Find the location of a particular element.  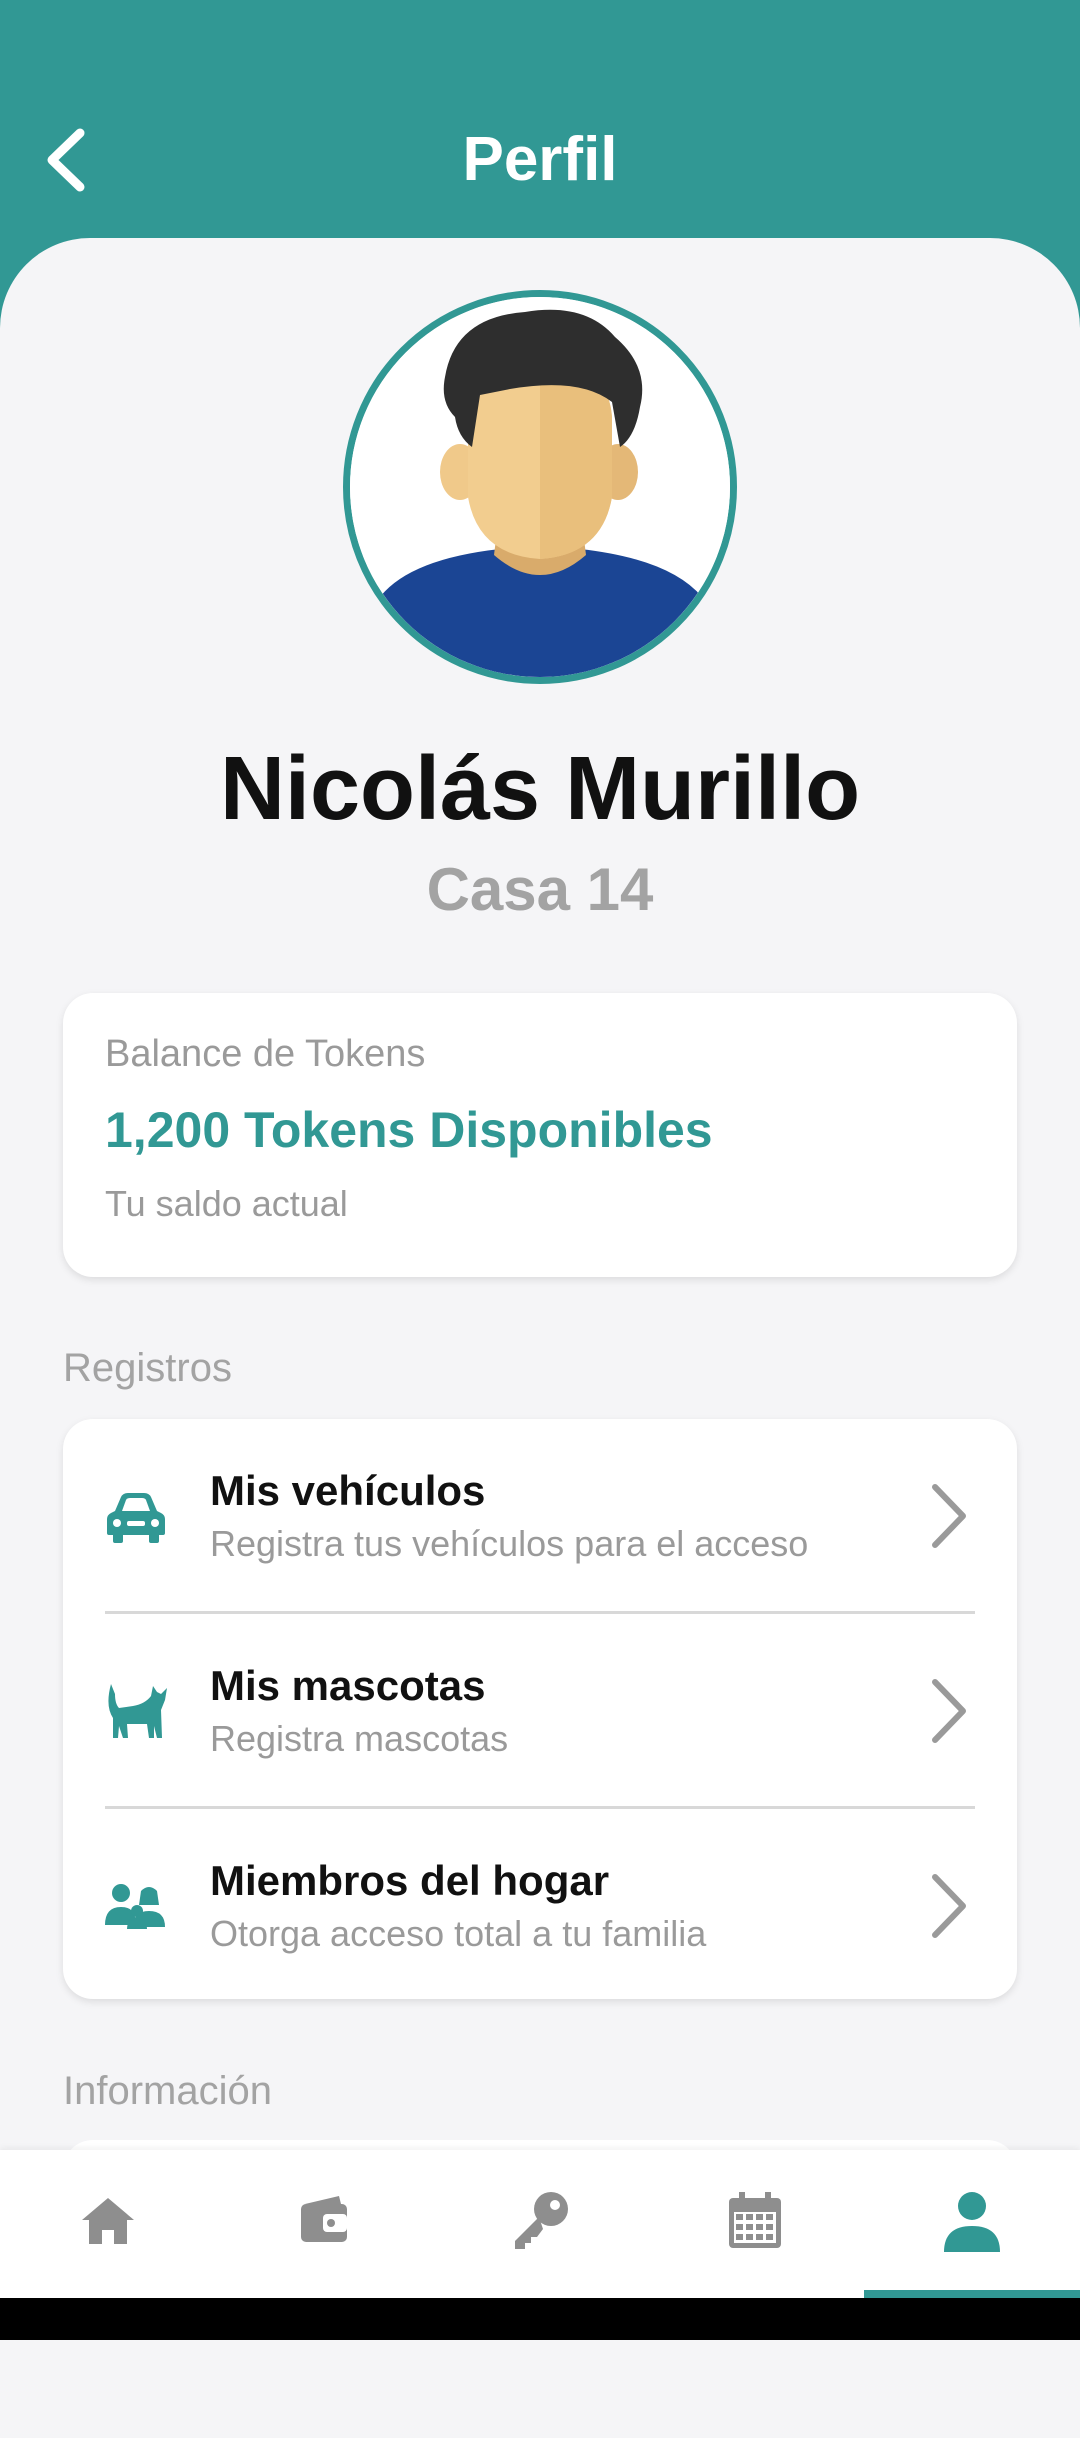

avatar is located at coordinates (540, 487).